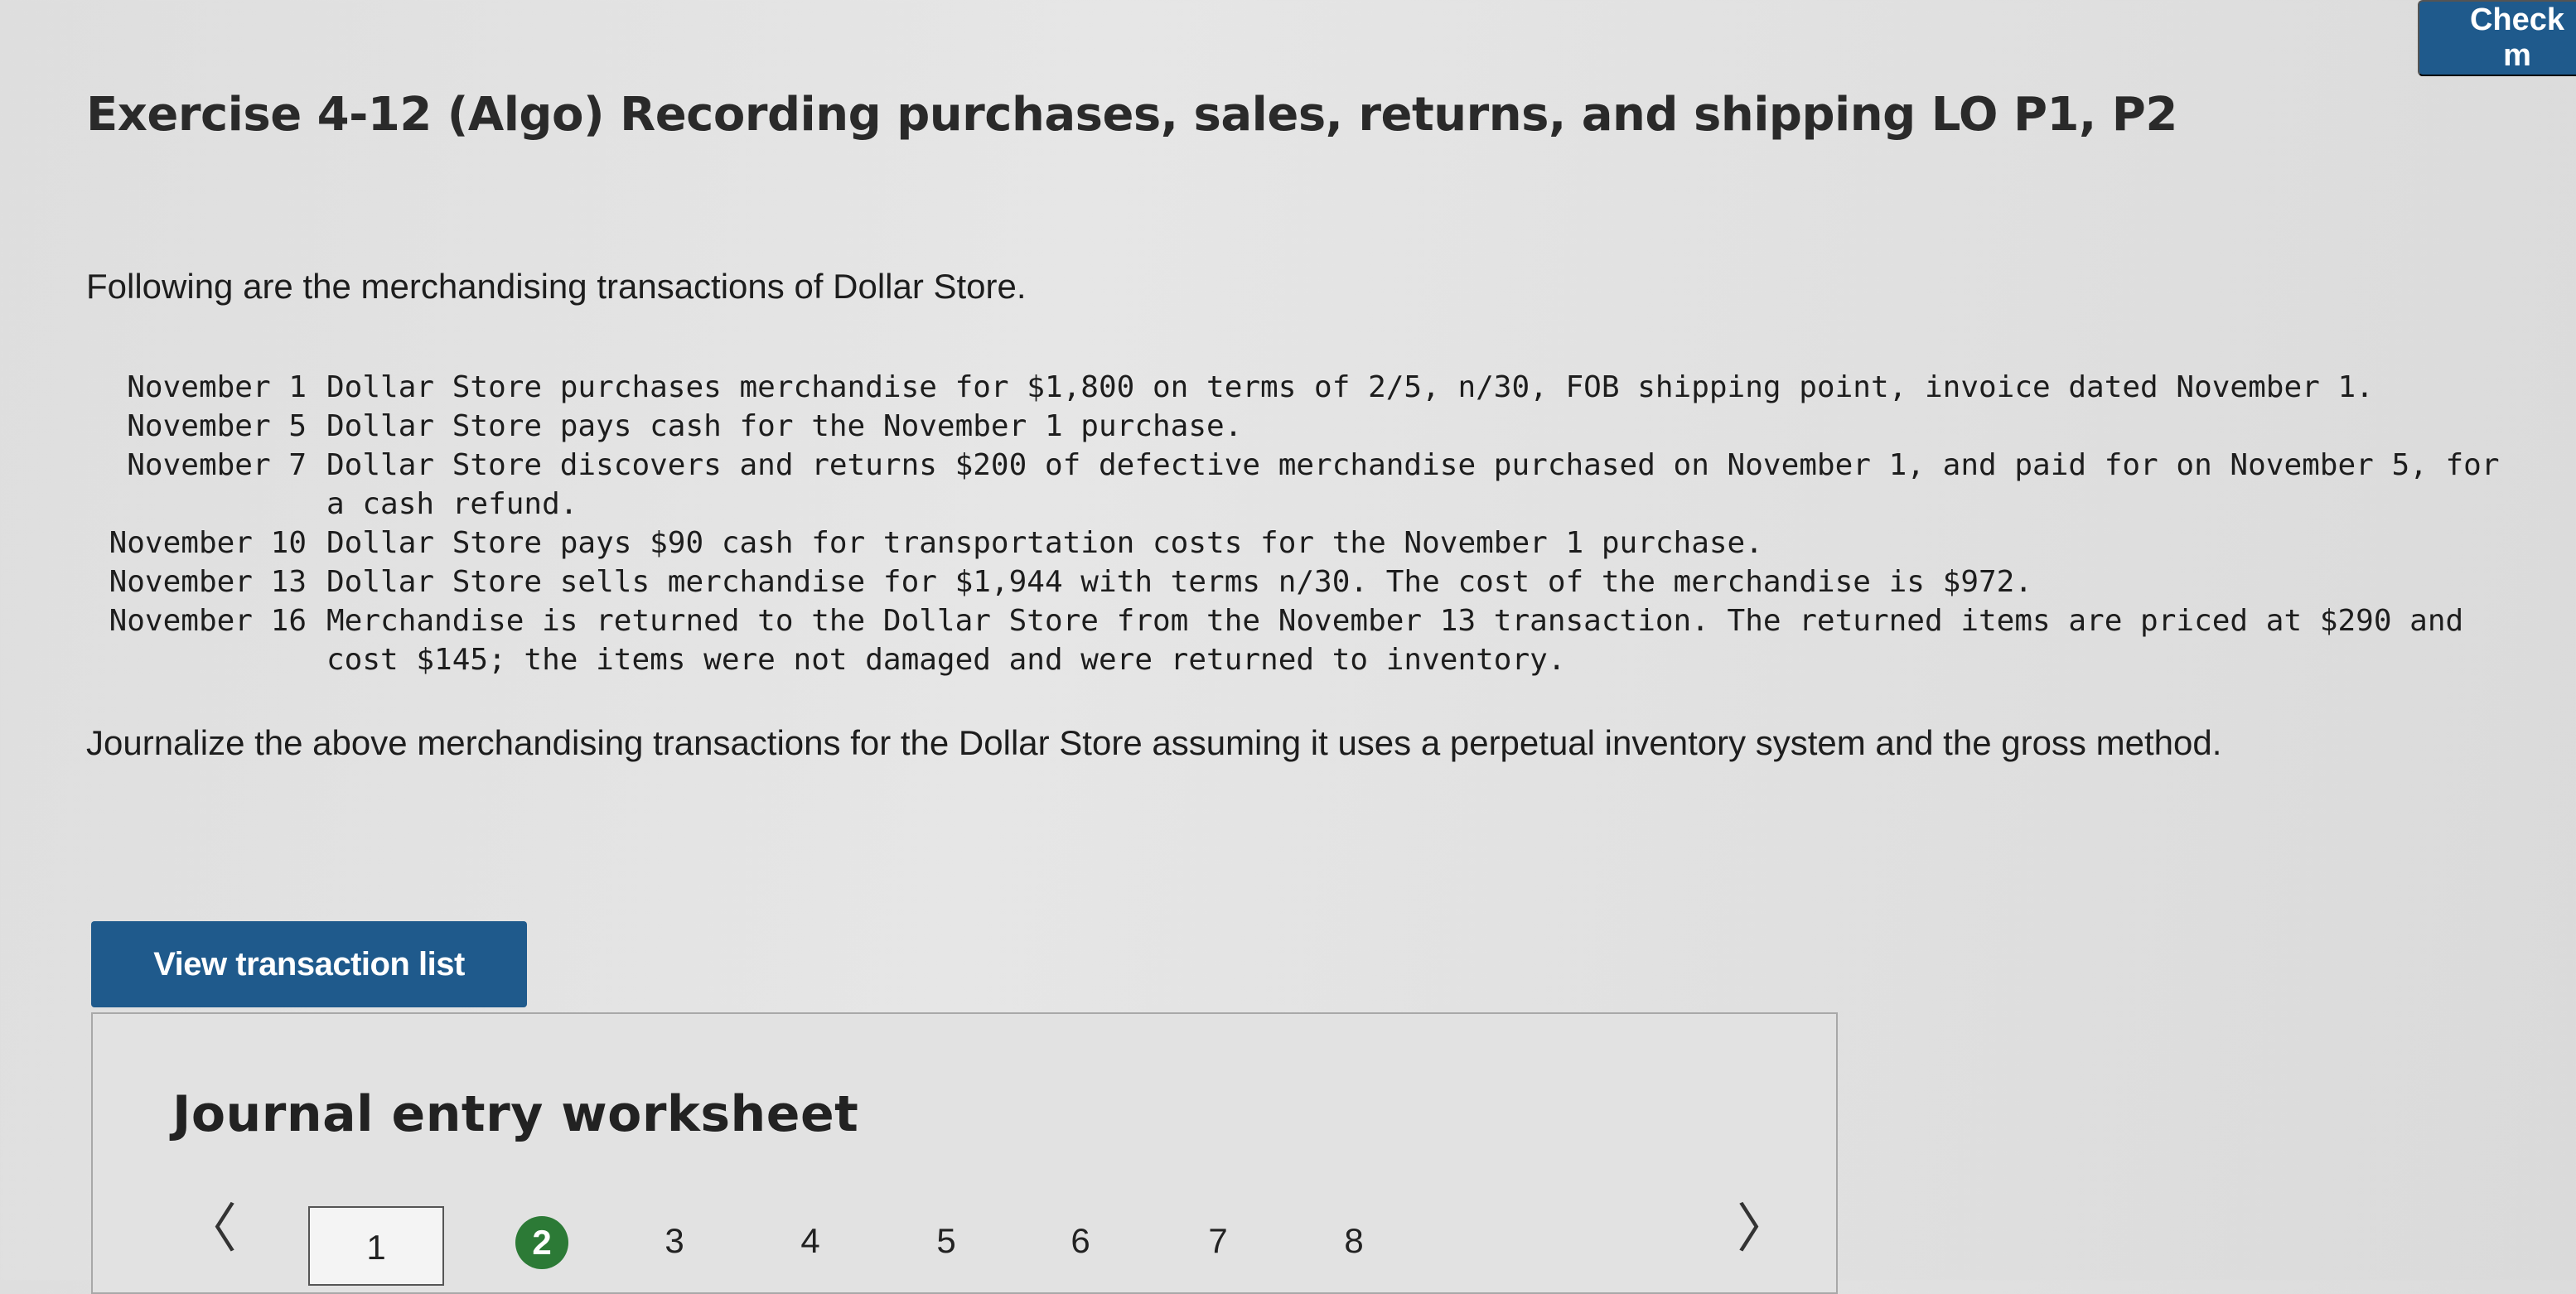 The width and height of the screenshot is (2576, 1294). Describe the element at coordinates (217, 465) in the screenshot. I see `transaction-date: November 7` at that location.